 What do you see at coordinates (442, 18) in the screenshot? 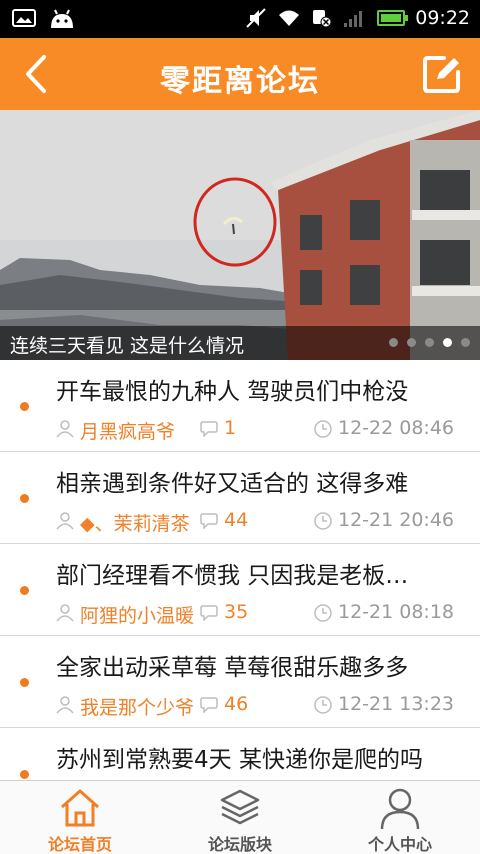
I see `clock-time: 09:22` at bounding box center [442, 18].